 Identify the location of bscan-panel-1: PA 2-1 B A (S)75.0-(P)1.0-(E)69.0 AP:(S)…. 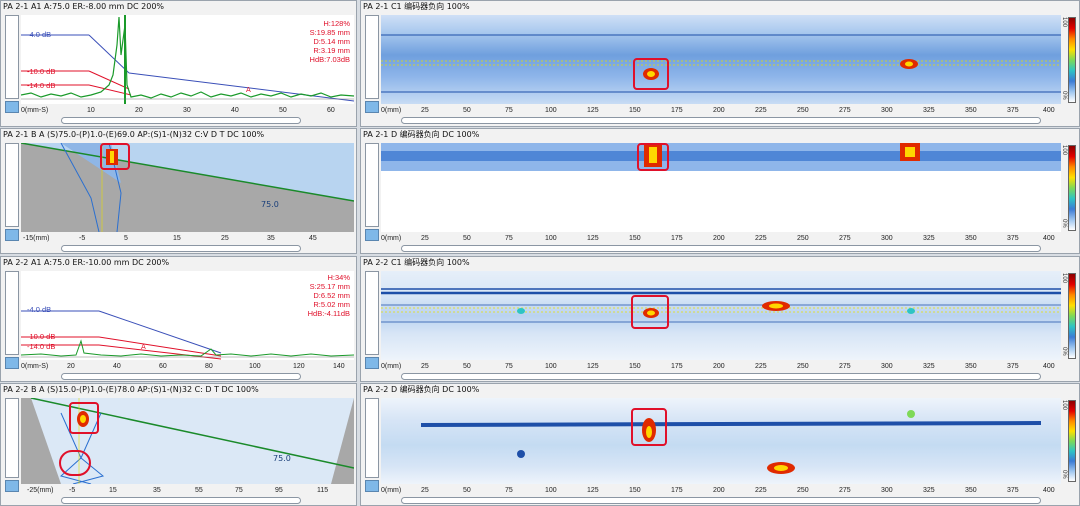
(178, 191).